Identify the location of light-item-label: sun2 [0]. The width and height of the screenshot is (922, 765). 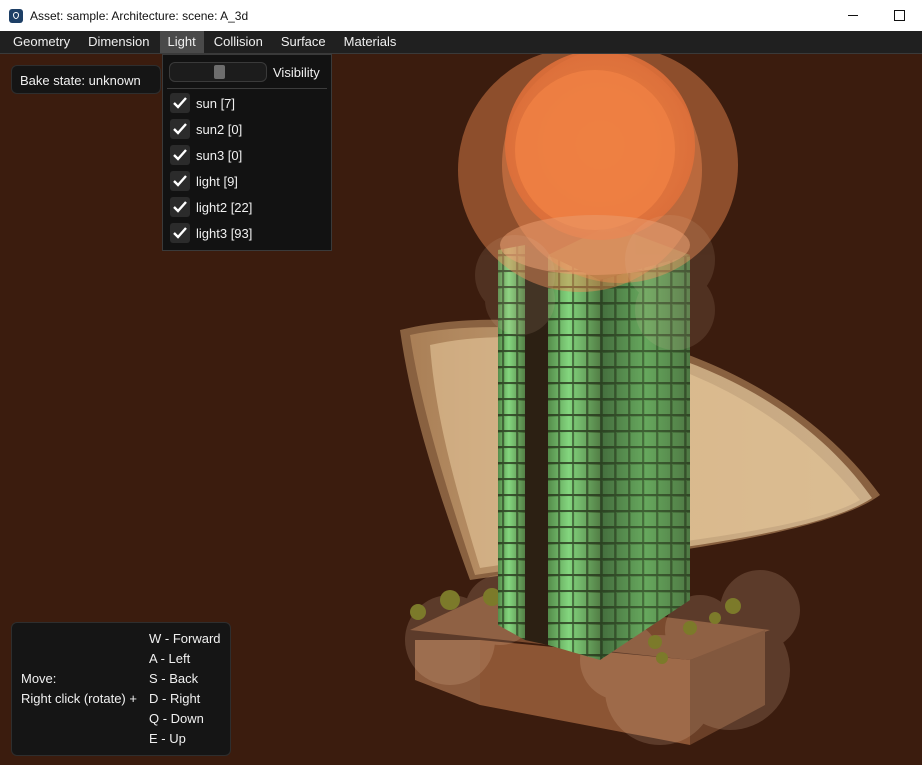
(219, 129).